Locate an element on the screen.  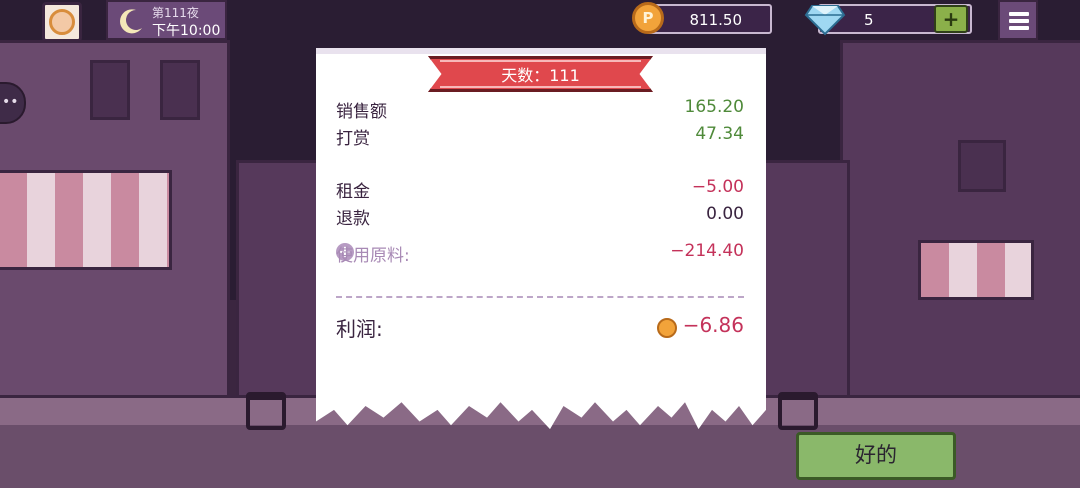
night-counter: 第111夜 is located at coordinates (175, 13).